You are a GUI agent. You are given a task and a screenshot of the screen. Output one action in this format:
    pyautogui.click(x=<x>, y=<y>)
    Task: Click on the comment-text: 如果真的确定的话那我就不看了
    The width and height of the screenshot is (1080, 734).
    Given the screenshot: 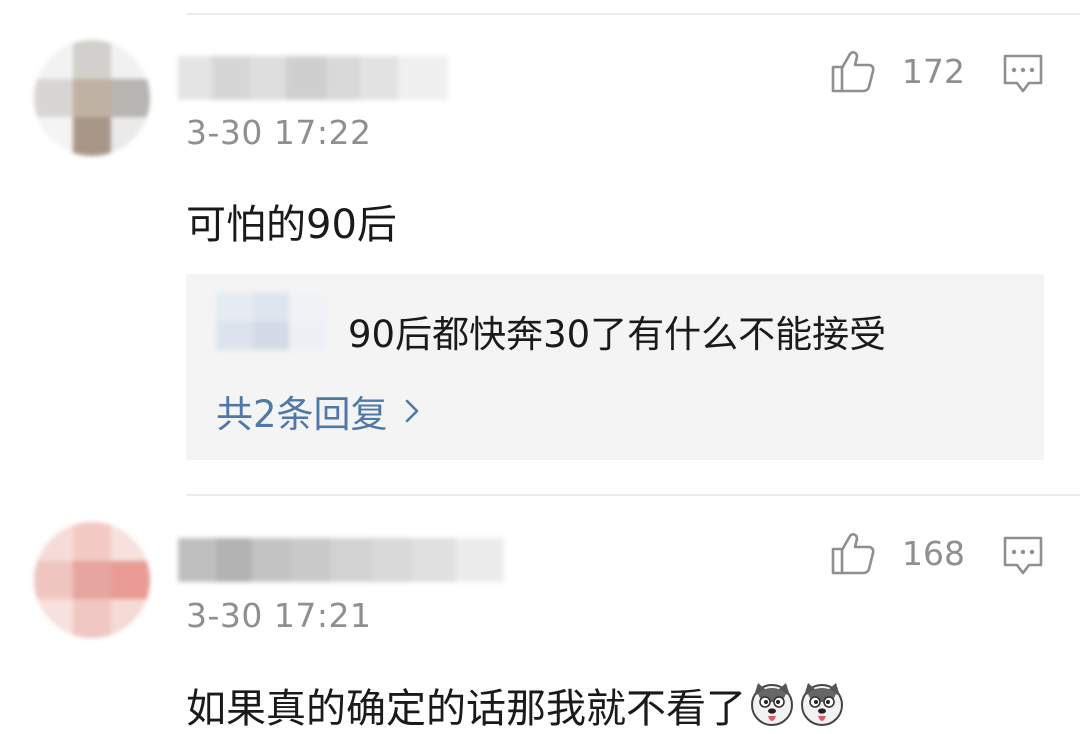 What is the action you would take?
    pyautogui.click(x=466, y=709)
    